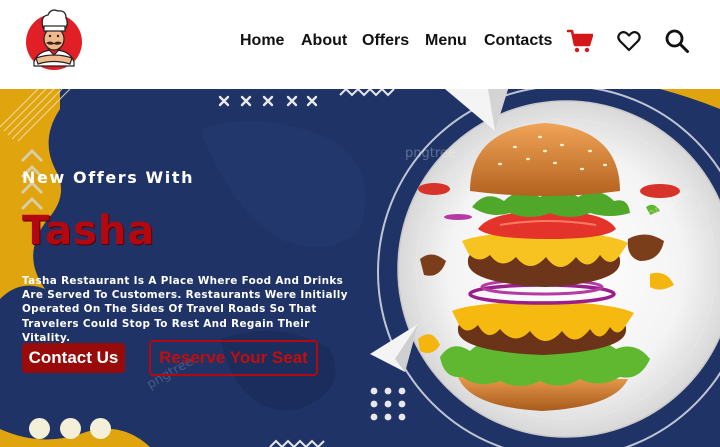 This screenshot has width=720, height=447. Describe the element at coordinates (324, 41) in the screenshot. I see `nav-about: About` at that location.